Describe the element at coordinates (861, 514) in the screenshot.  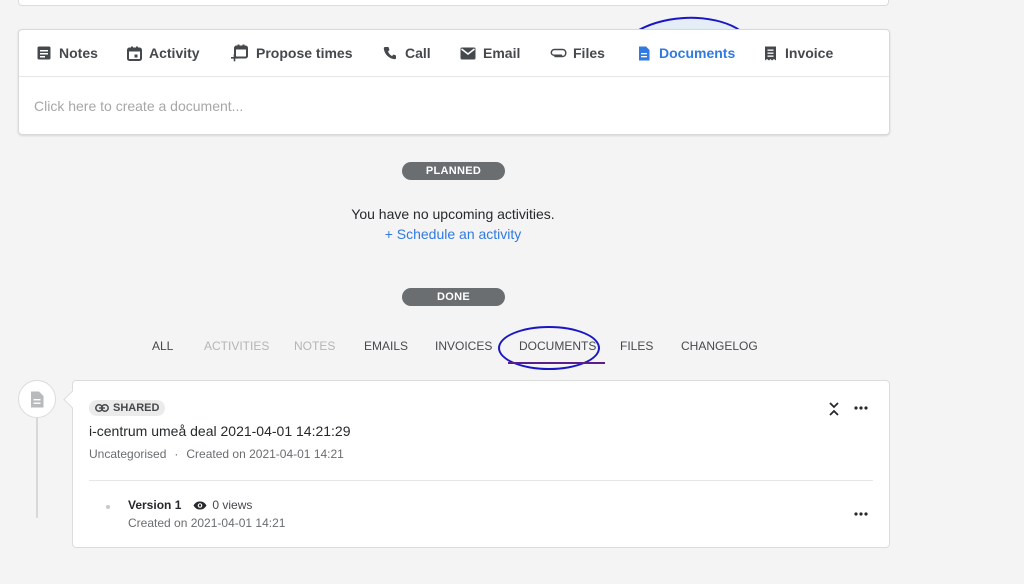
I see `version-more-options-icon` at that location.